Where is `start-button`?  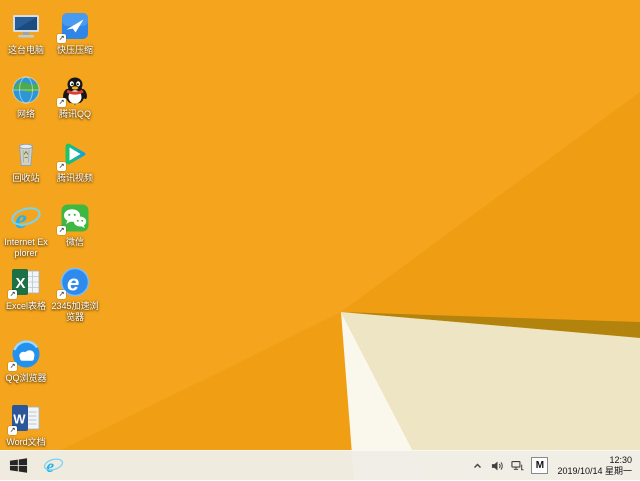 start-button is located at coordinates (18, 466).